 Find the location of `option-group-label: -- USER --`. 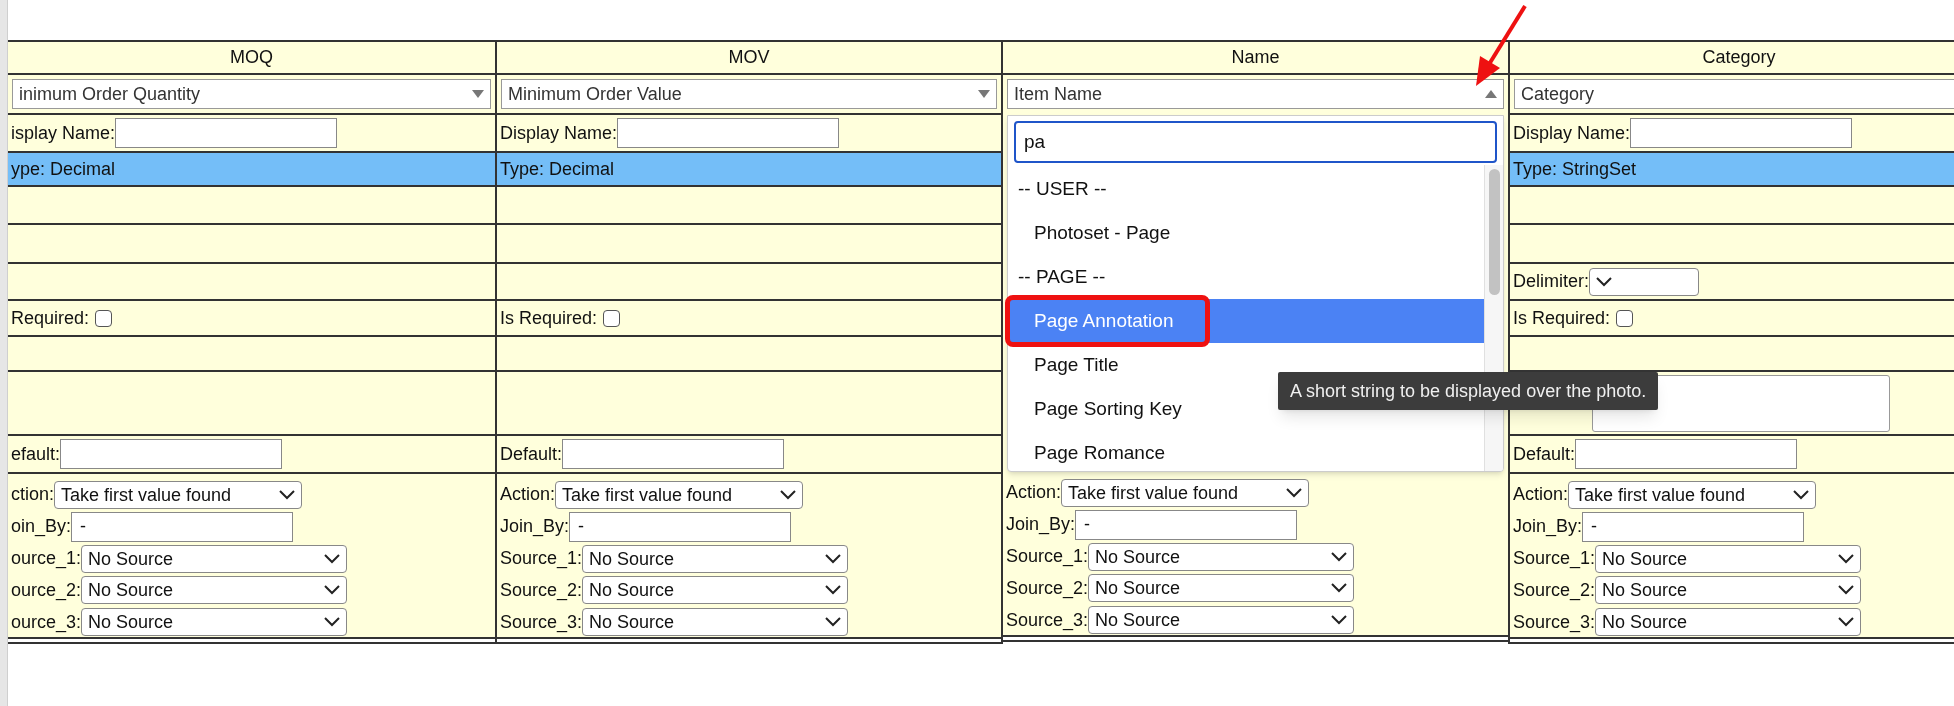

option-group-label: -- USER -- is located at coordinates (1062, 188).